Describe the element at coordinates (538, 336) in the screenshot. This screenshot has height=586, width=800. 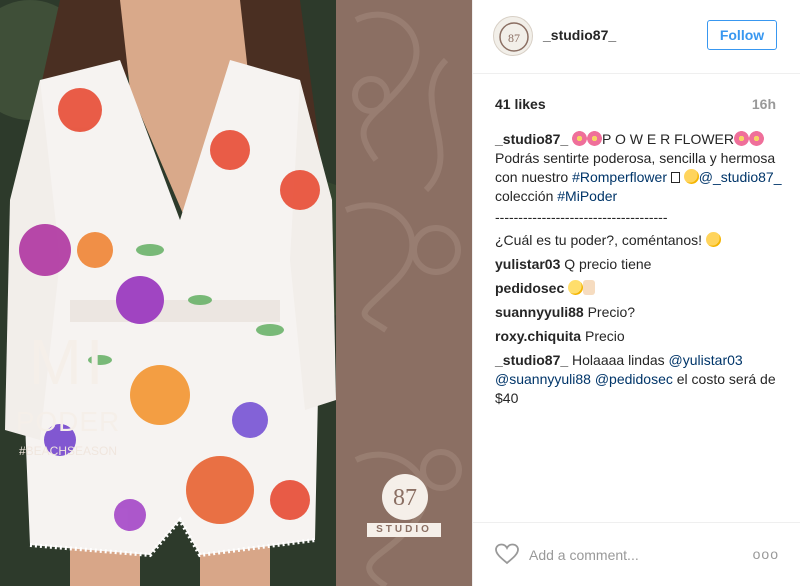
I see `comment-username: roxy.chiquita` at that location.